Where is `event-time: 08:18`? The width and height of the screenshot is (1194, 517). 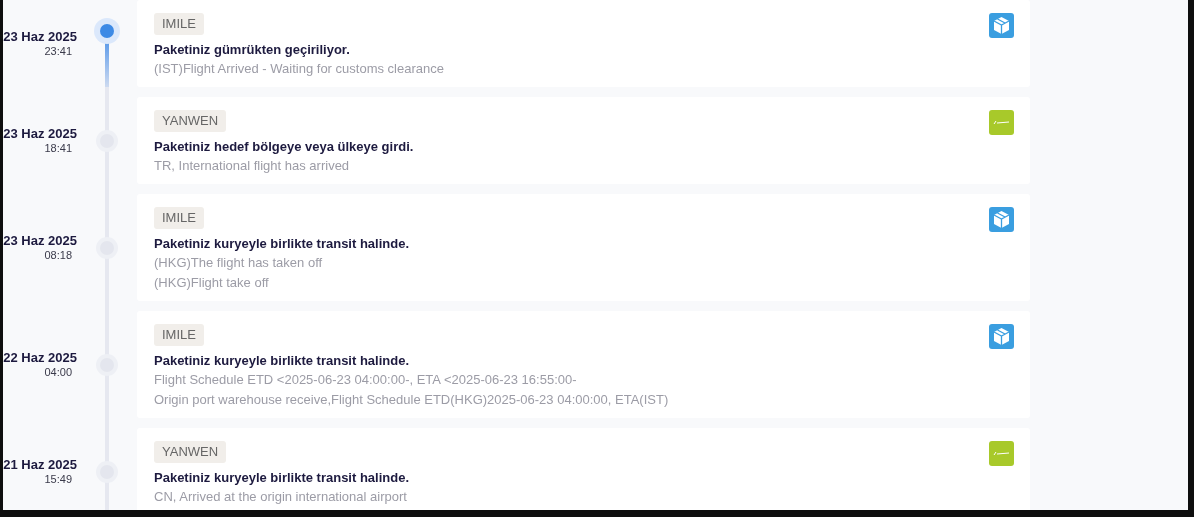
event-time: 08:18 is located at coordinates (58, 255).